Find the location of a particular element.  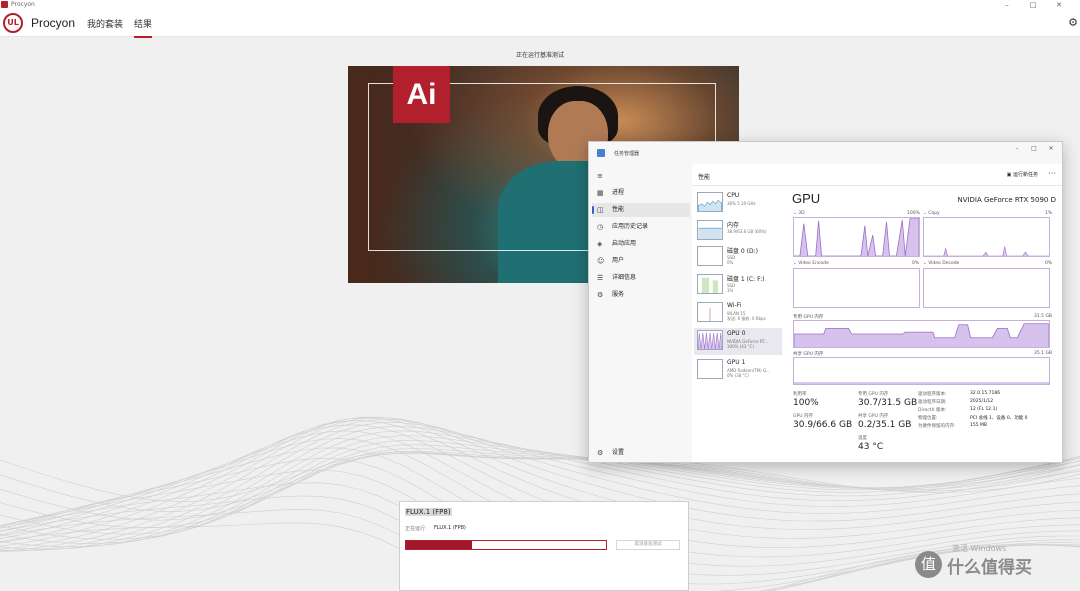

util-label: 利用率 is located at coordinates (800, 394).